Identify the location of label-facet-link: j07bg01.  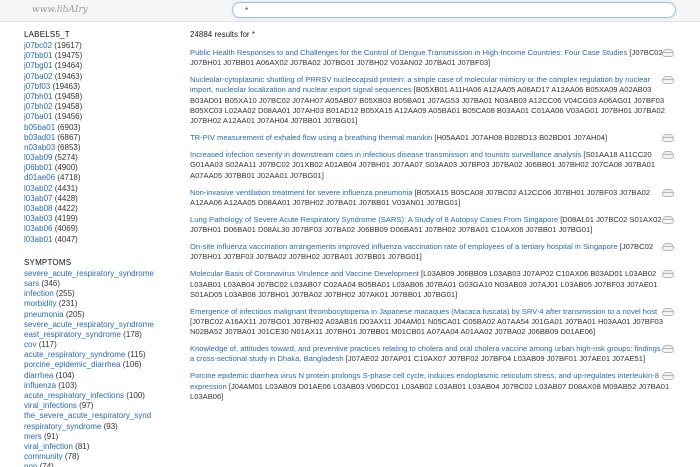
(38, 65).